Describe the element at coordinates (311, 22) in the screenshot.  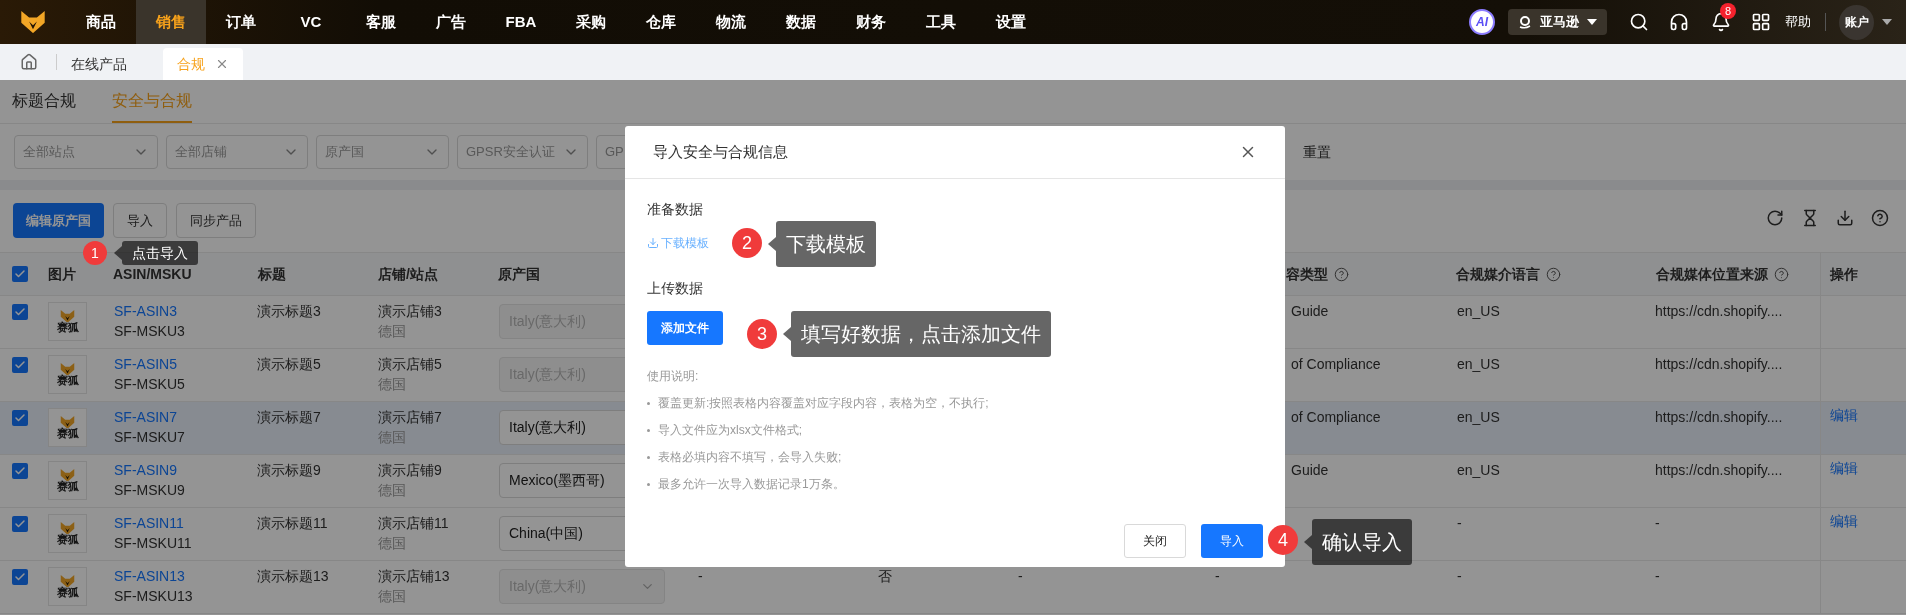
I see `nav-item: VC` at that location.